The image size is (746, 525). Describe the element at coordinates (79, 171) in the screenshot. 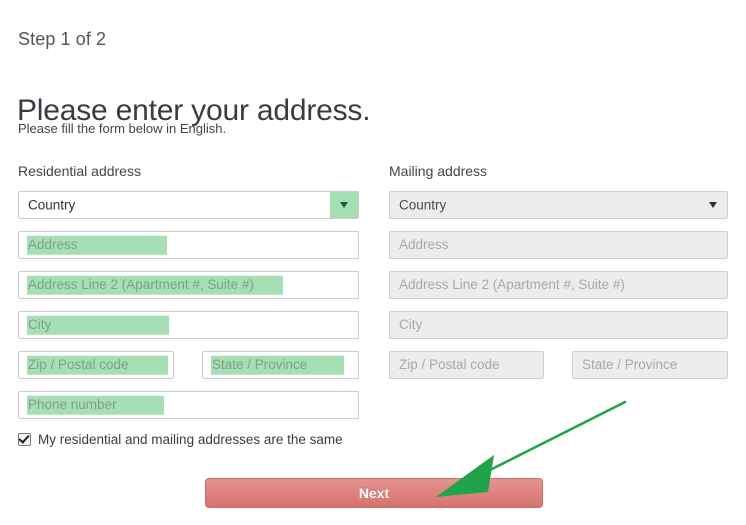

I see `residential-address-heading: Residential address` at that location.